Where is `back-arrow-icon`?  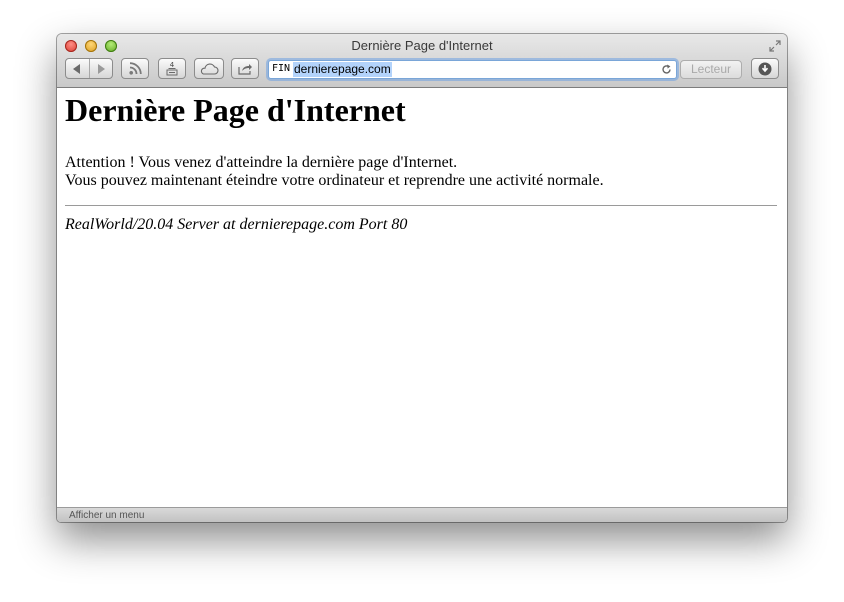
back-arrow-icon is located at coordinates (77, 68).